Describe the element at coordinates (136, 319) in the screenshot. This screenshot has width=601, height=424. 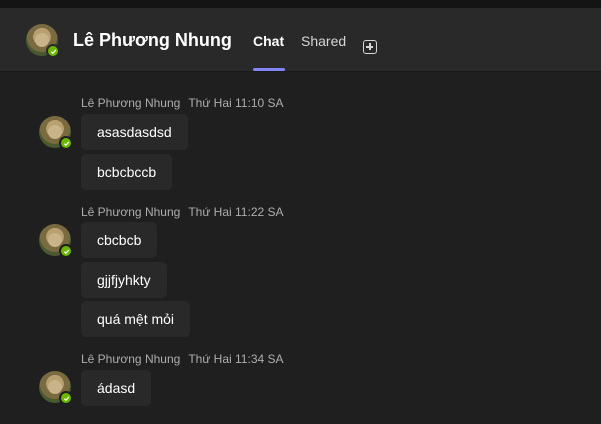
I see `message-bubble: quá mệt mỏi` at that location.